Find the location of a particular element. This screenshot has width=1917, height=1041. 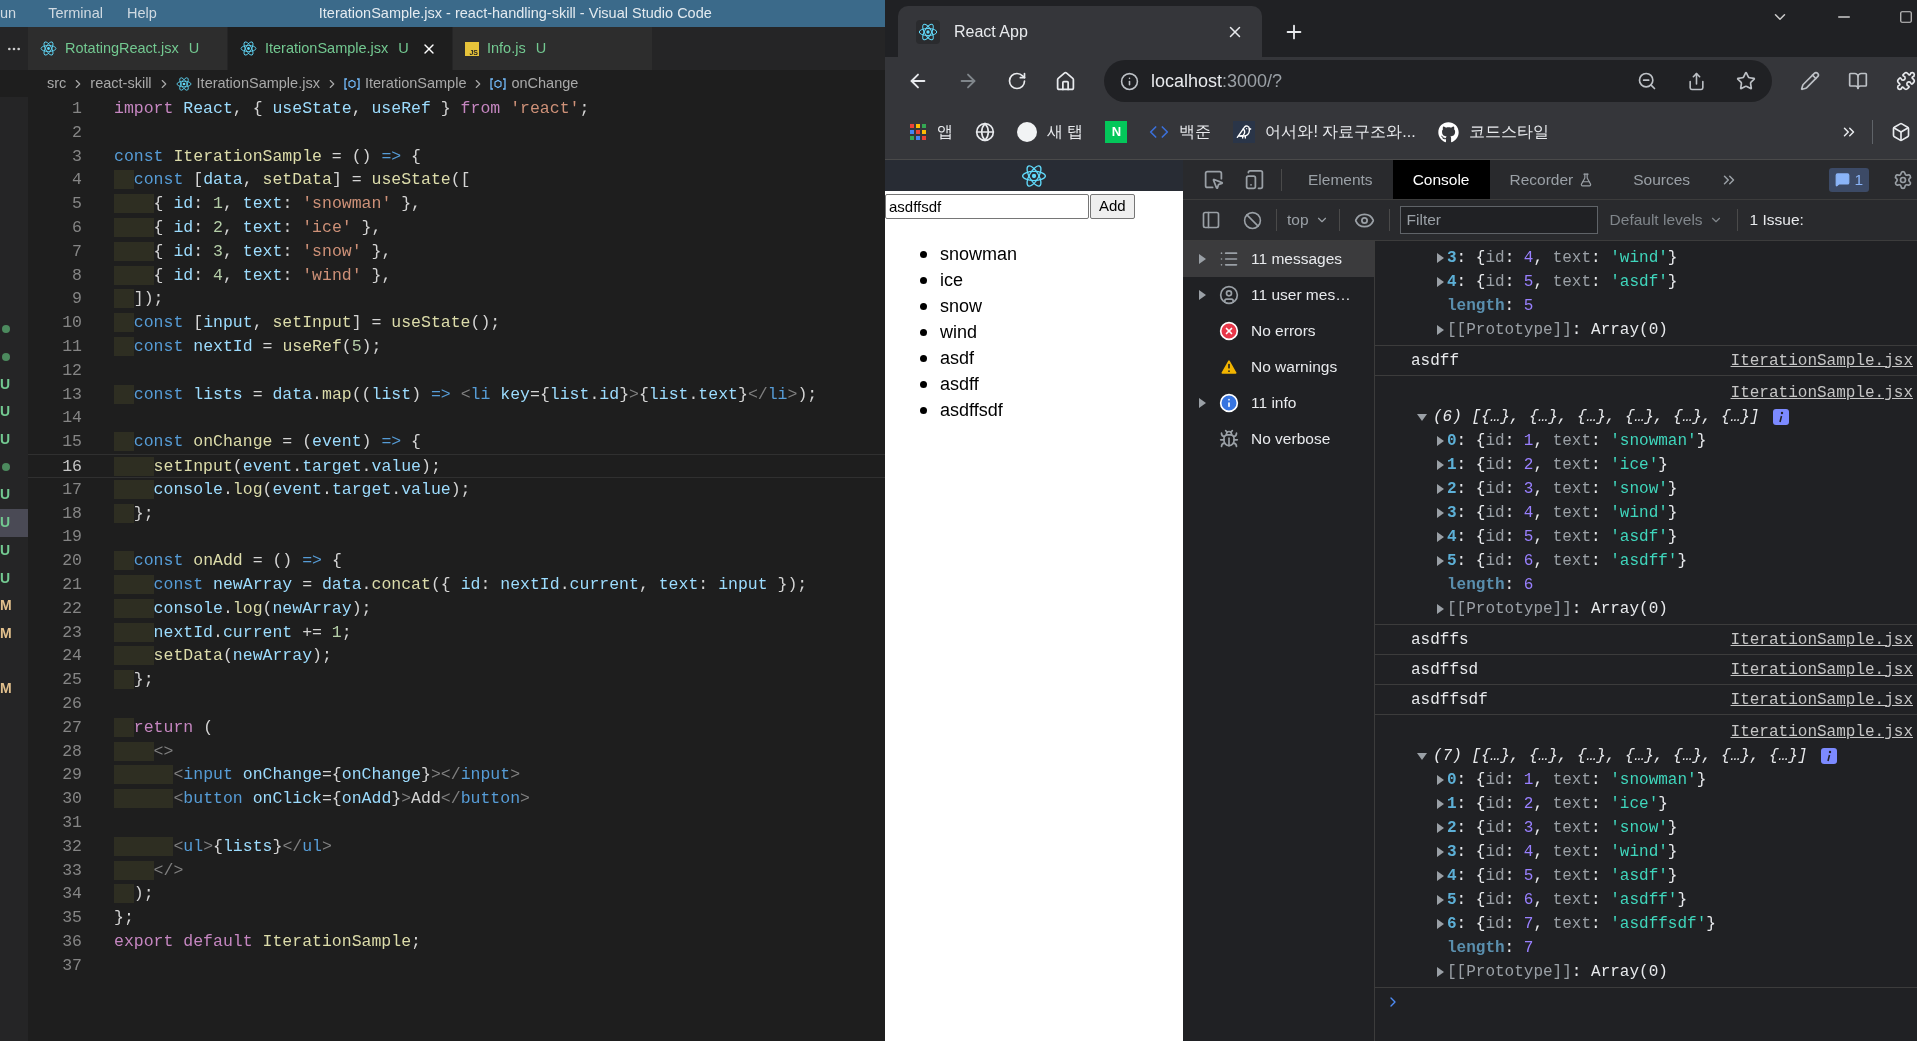

context-selector: top is located at coordinates (1308, 220).